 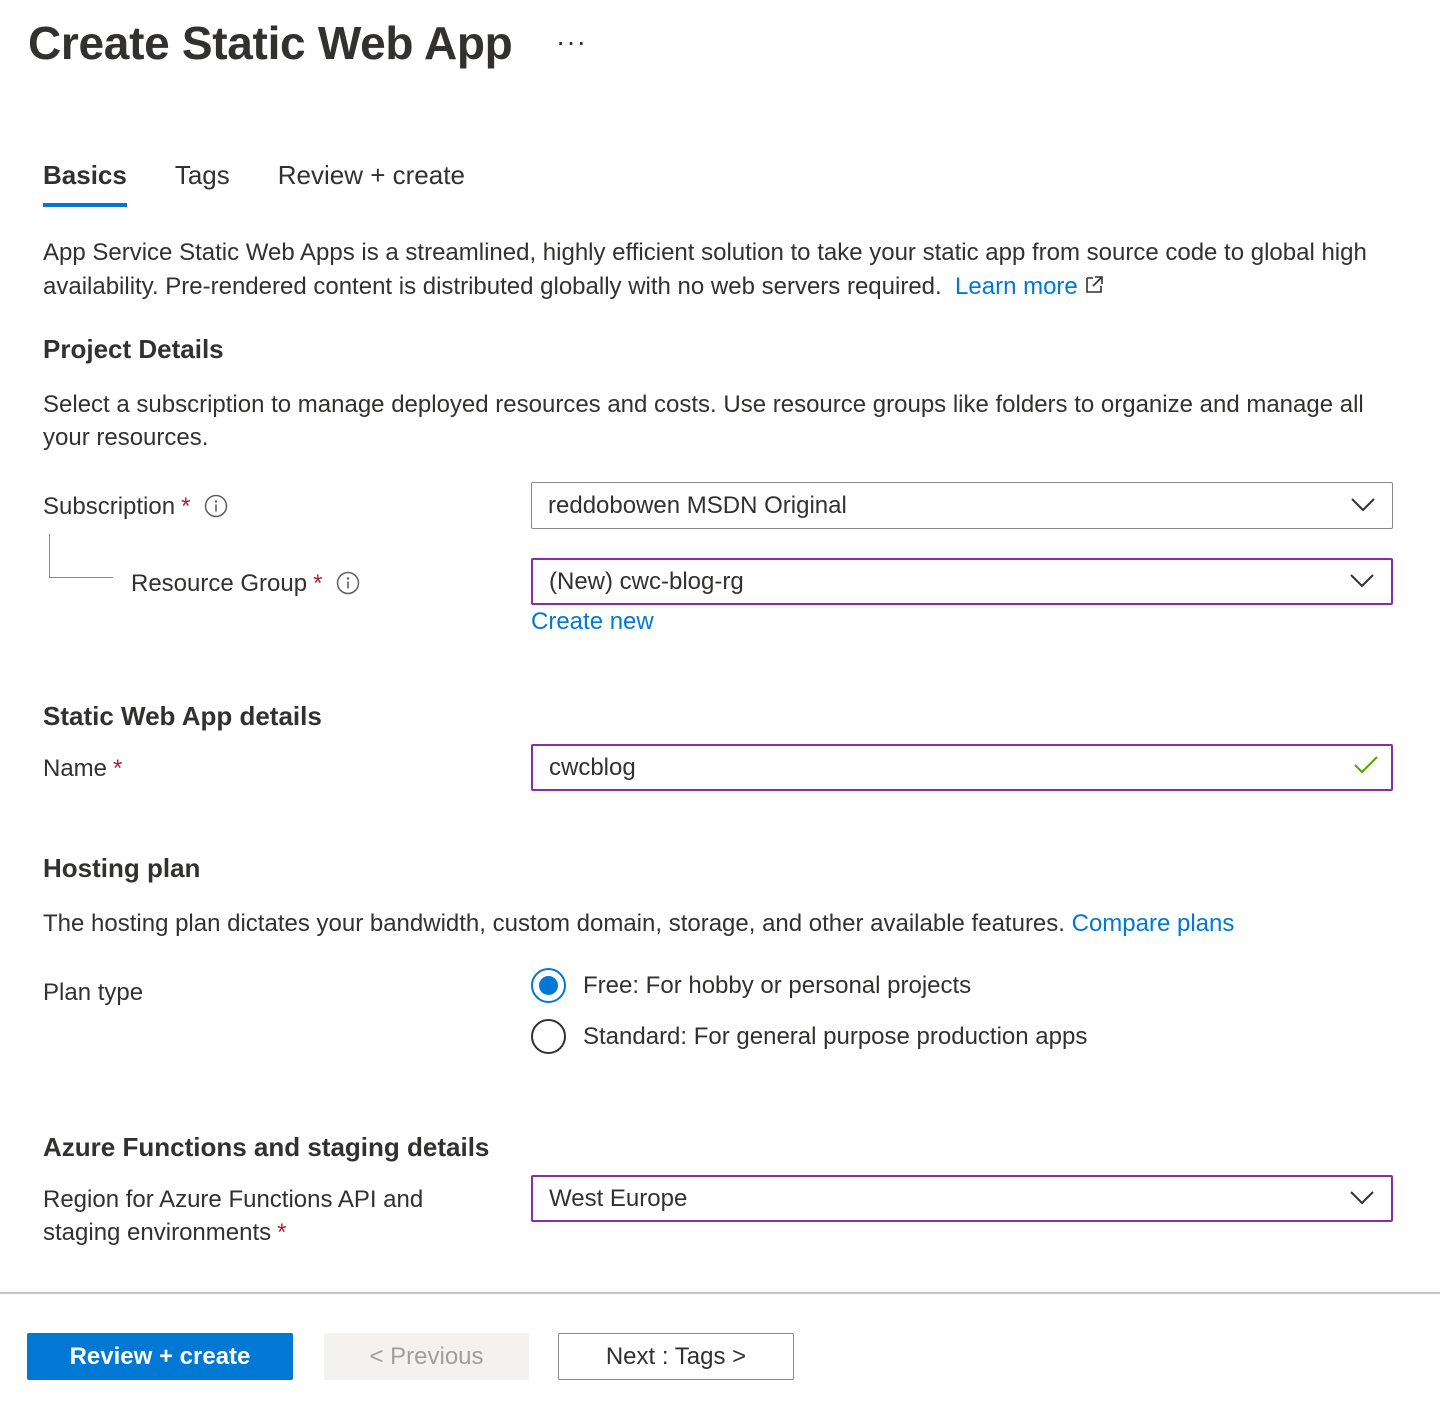 I want to click on plan-option-free: Free: For hobby or personal projects, so click(x=751, y=985).